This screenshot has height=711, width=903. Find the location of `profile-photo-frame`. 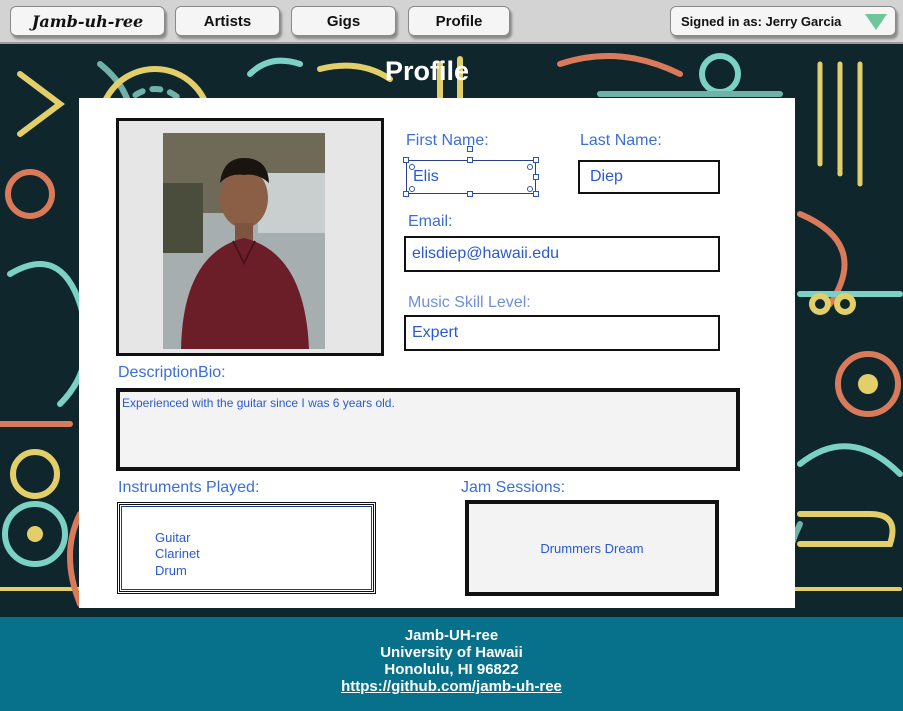

profile-photo-frame is located at coordinates (250, 237).